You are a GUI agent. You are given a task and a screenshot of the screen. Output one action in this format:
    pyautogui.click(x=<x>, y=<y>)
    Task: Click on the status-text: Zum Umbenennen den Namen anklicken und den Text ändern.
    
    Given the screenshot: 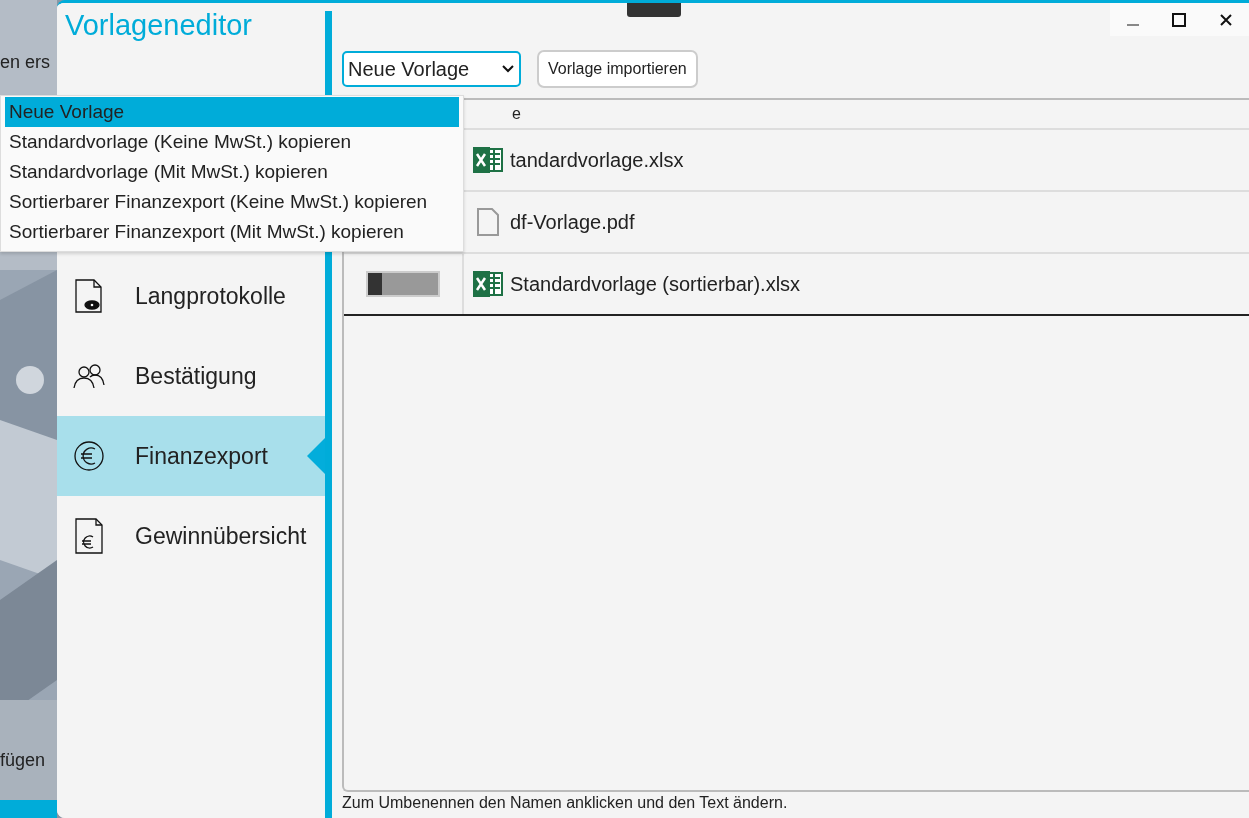 What is the action you would take?
    pyautogui.click(x=565, y=803)
    